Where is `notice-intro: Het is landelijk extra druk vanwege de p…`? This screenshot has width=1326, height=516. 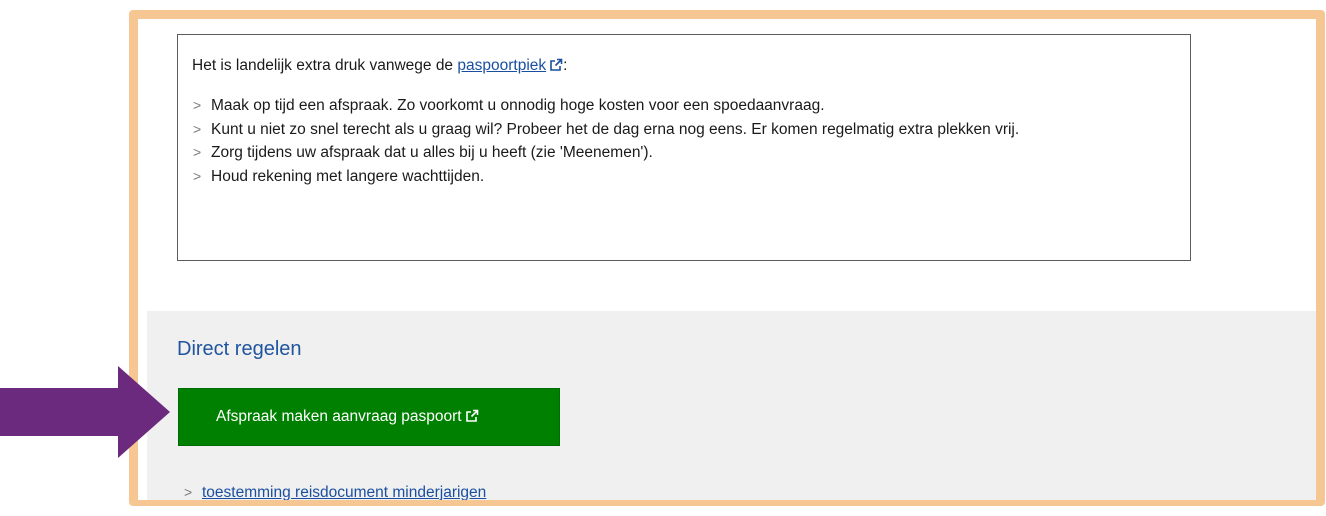 notice-intro: Het is landelijk extra druk vanwege de p… is located at coordinates (684, 66).